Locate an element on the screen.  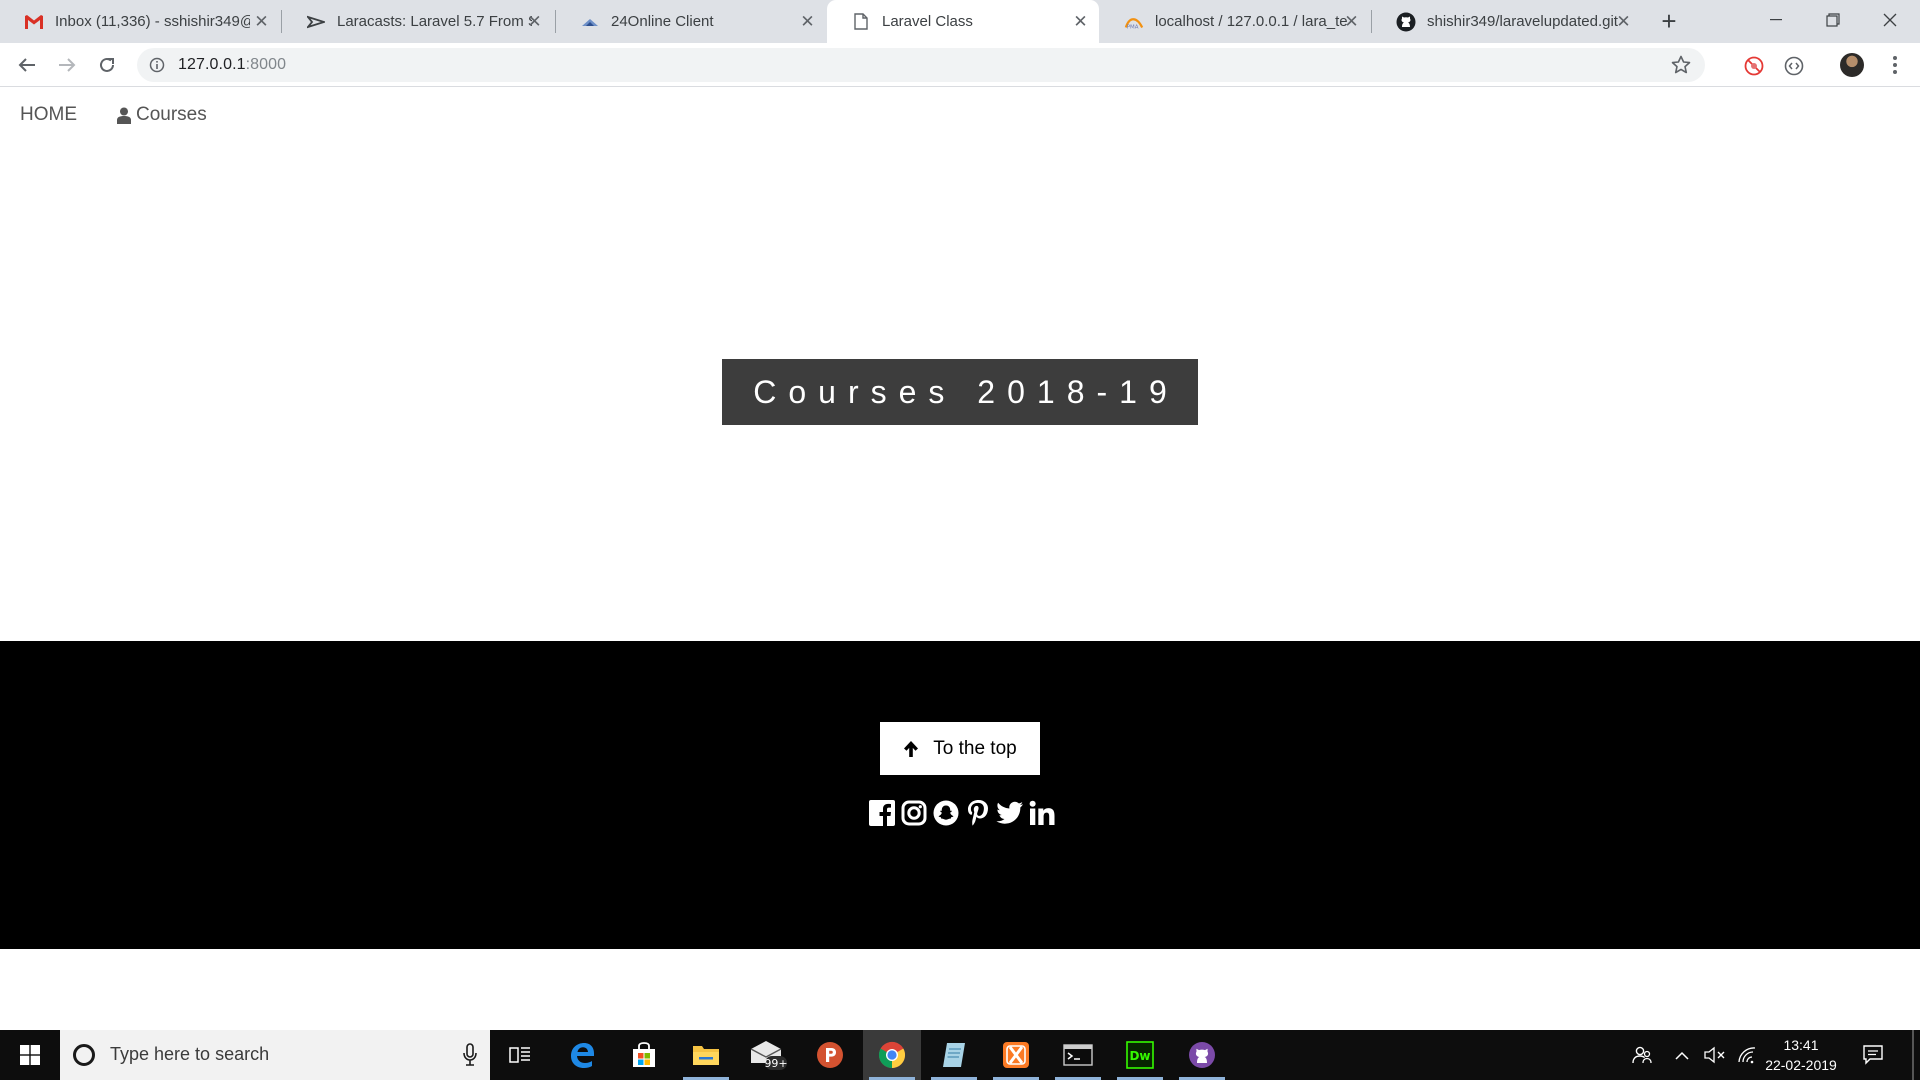
clock-time: 13:41 is located at coordinates (1801, 1045).